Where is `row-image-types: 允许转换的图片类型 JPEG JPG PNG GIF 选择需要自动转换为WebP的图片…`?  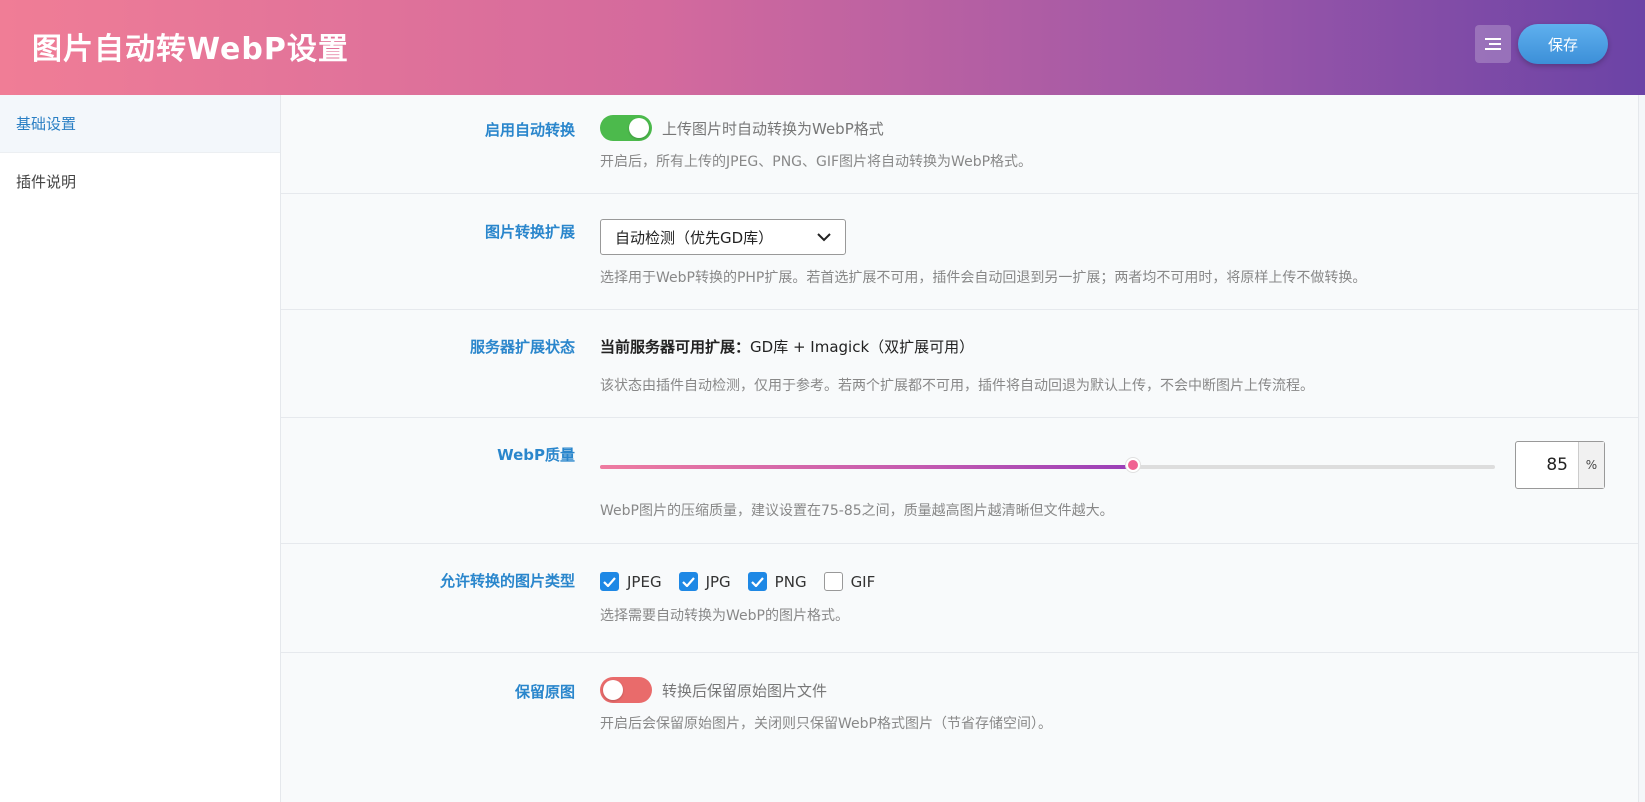 row-image-types: 允许转换的图片类型 JPEG JPG PNG GIF 选择需要自动转换为WebP的图片… is located at coordinates (959, 598).